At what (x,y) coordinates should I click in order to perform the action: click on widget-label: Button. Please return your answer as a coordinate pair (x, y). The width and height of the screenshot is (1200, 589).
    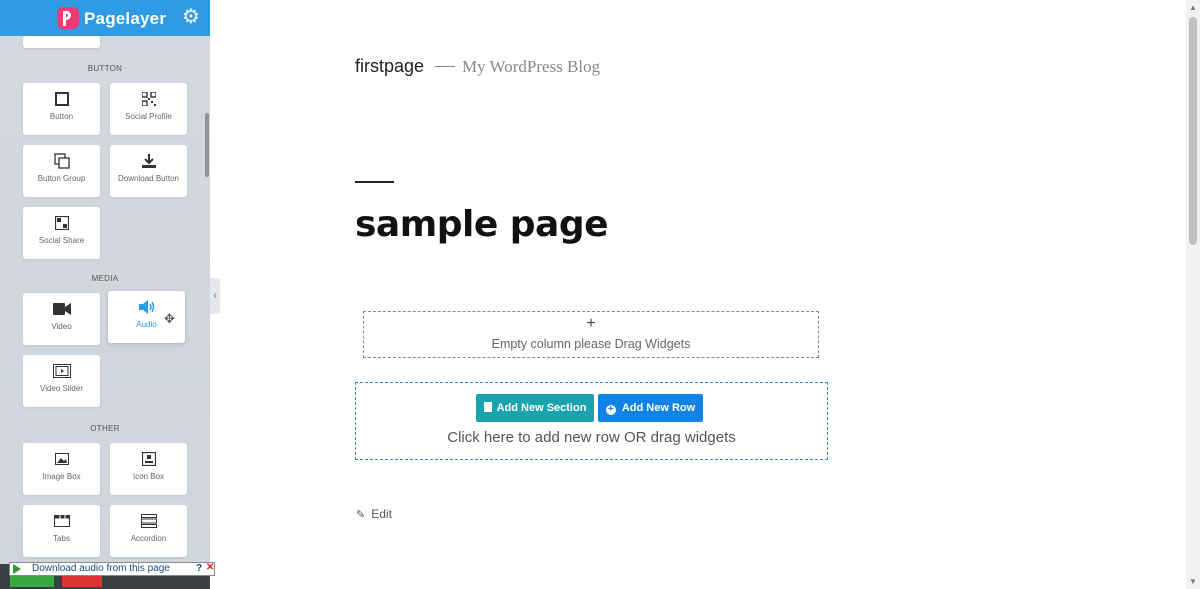
    Looking at the image, I should click on (61, 116).